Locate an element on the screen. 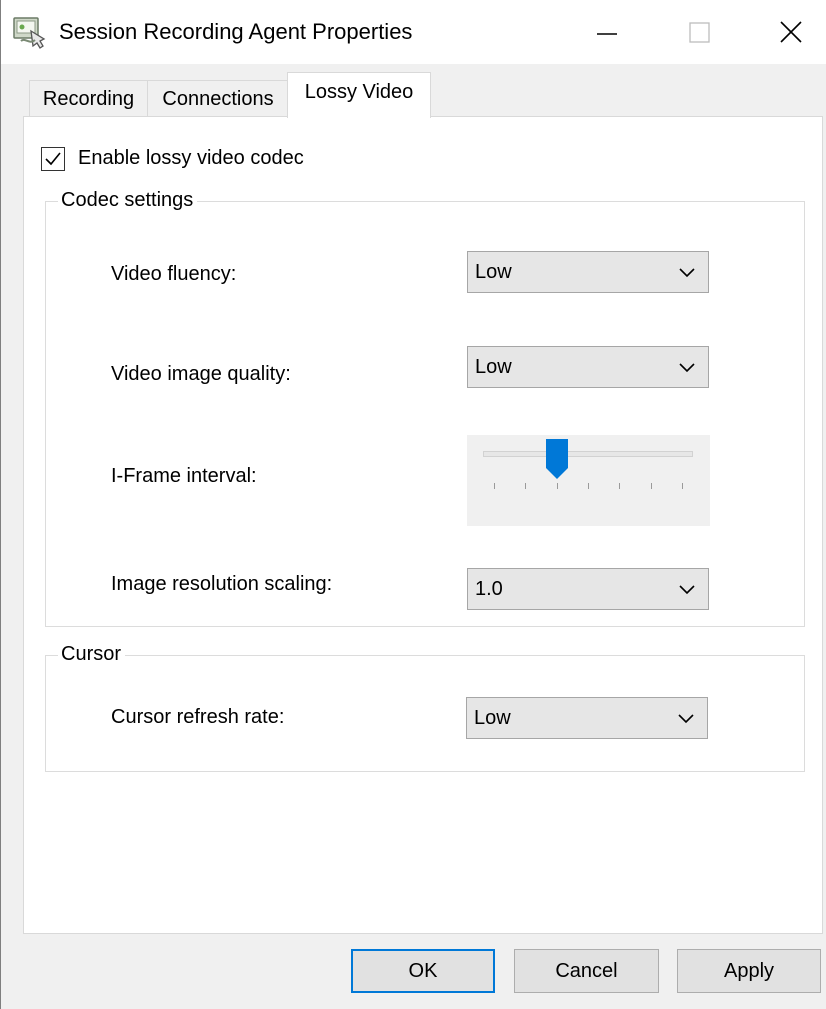 Image resolution: width=826 pixels, height=1009 pixels. minimize-icon is located at coordinates (607, 34).